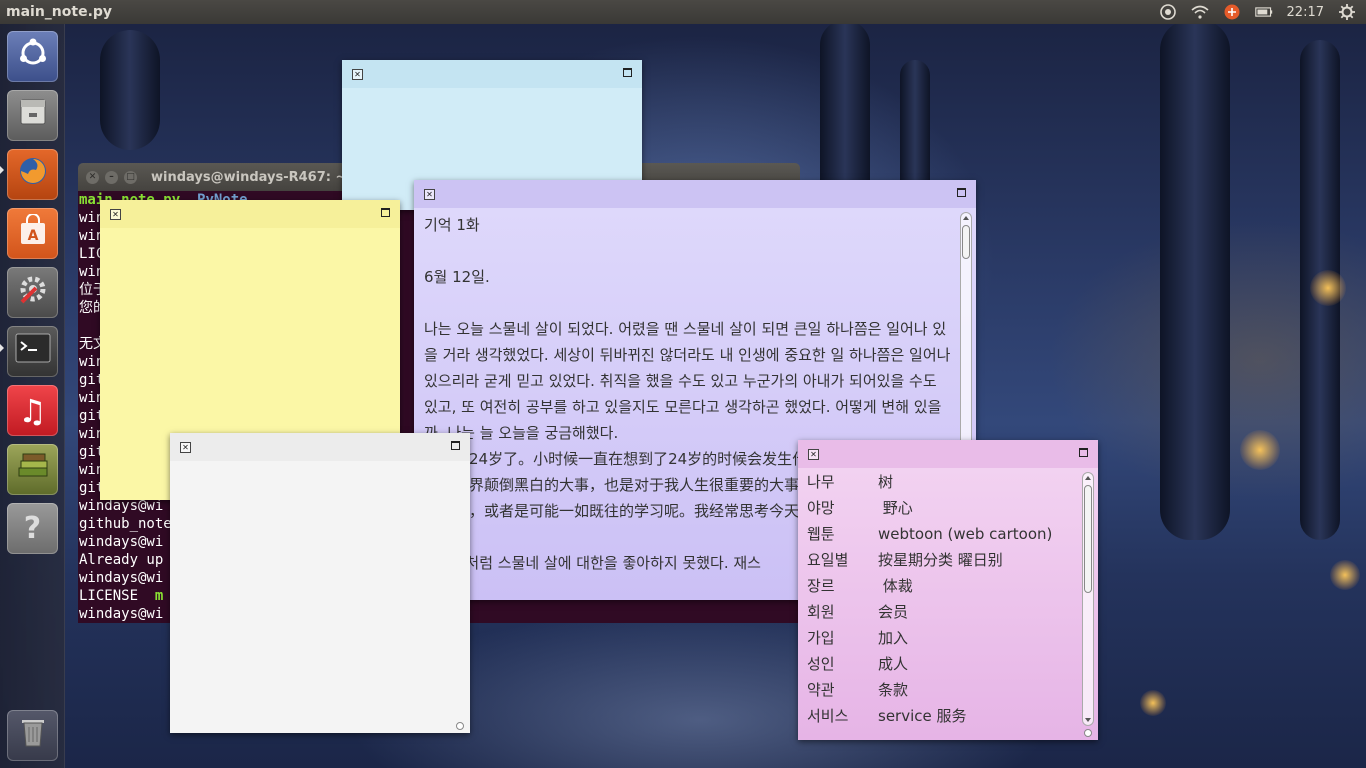  I want to click on terminal-line-text: m, so click(159, 596).